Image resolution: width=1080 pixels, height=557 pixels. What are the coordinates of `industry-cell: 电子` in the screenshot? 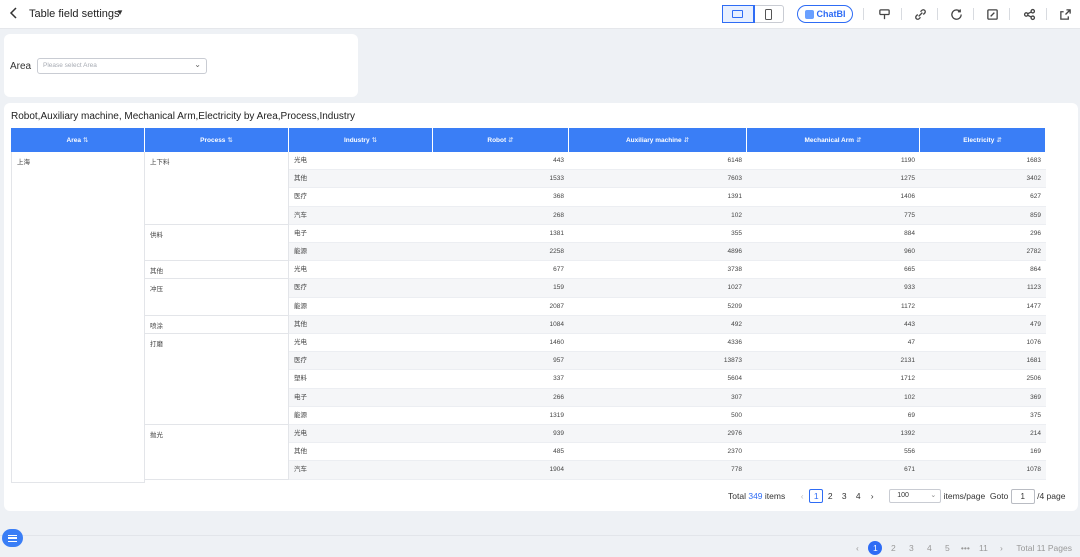 It's located at (300, 233).